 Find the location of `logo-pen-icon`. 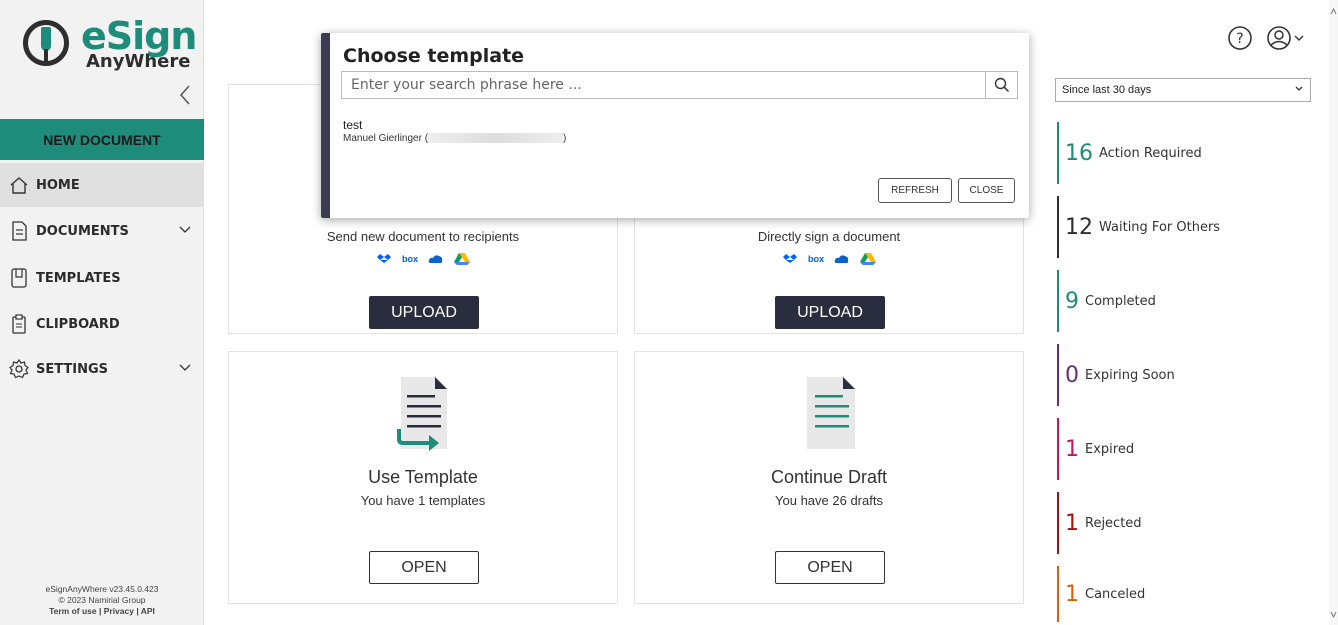

logo-pen-icon is located at coordinates (46, 43).